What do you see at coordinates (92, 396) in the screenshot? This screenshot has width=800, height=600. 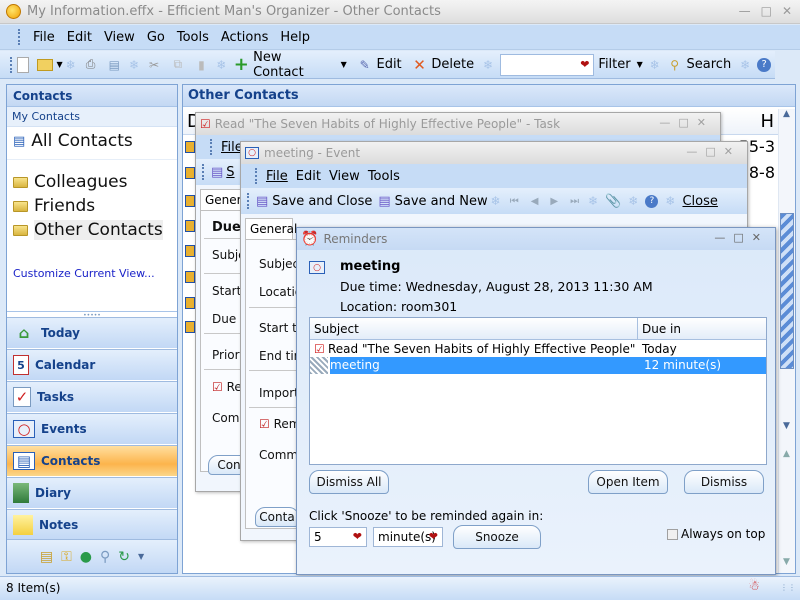 I see `nav-tasks: ✓ Tasks` at bounding box center [92, 396].